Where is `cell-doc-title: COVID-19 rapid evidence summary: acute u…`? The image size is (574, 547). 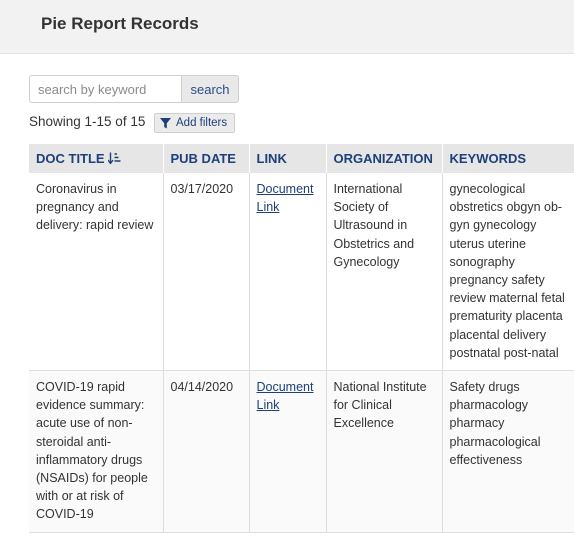
cell-doc-title: COVID-19 rapid evidence summary: acute u… is located at coordinates (96, 451).